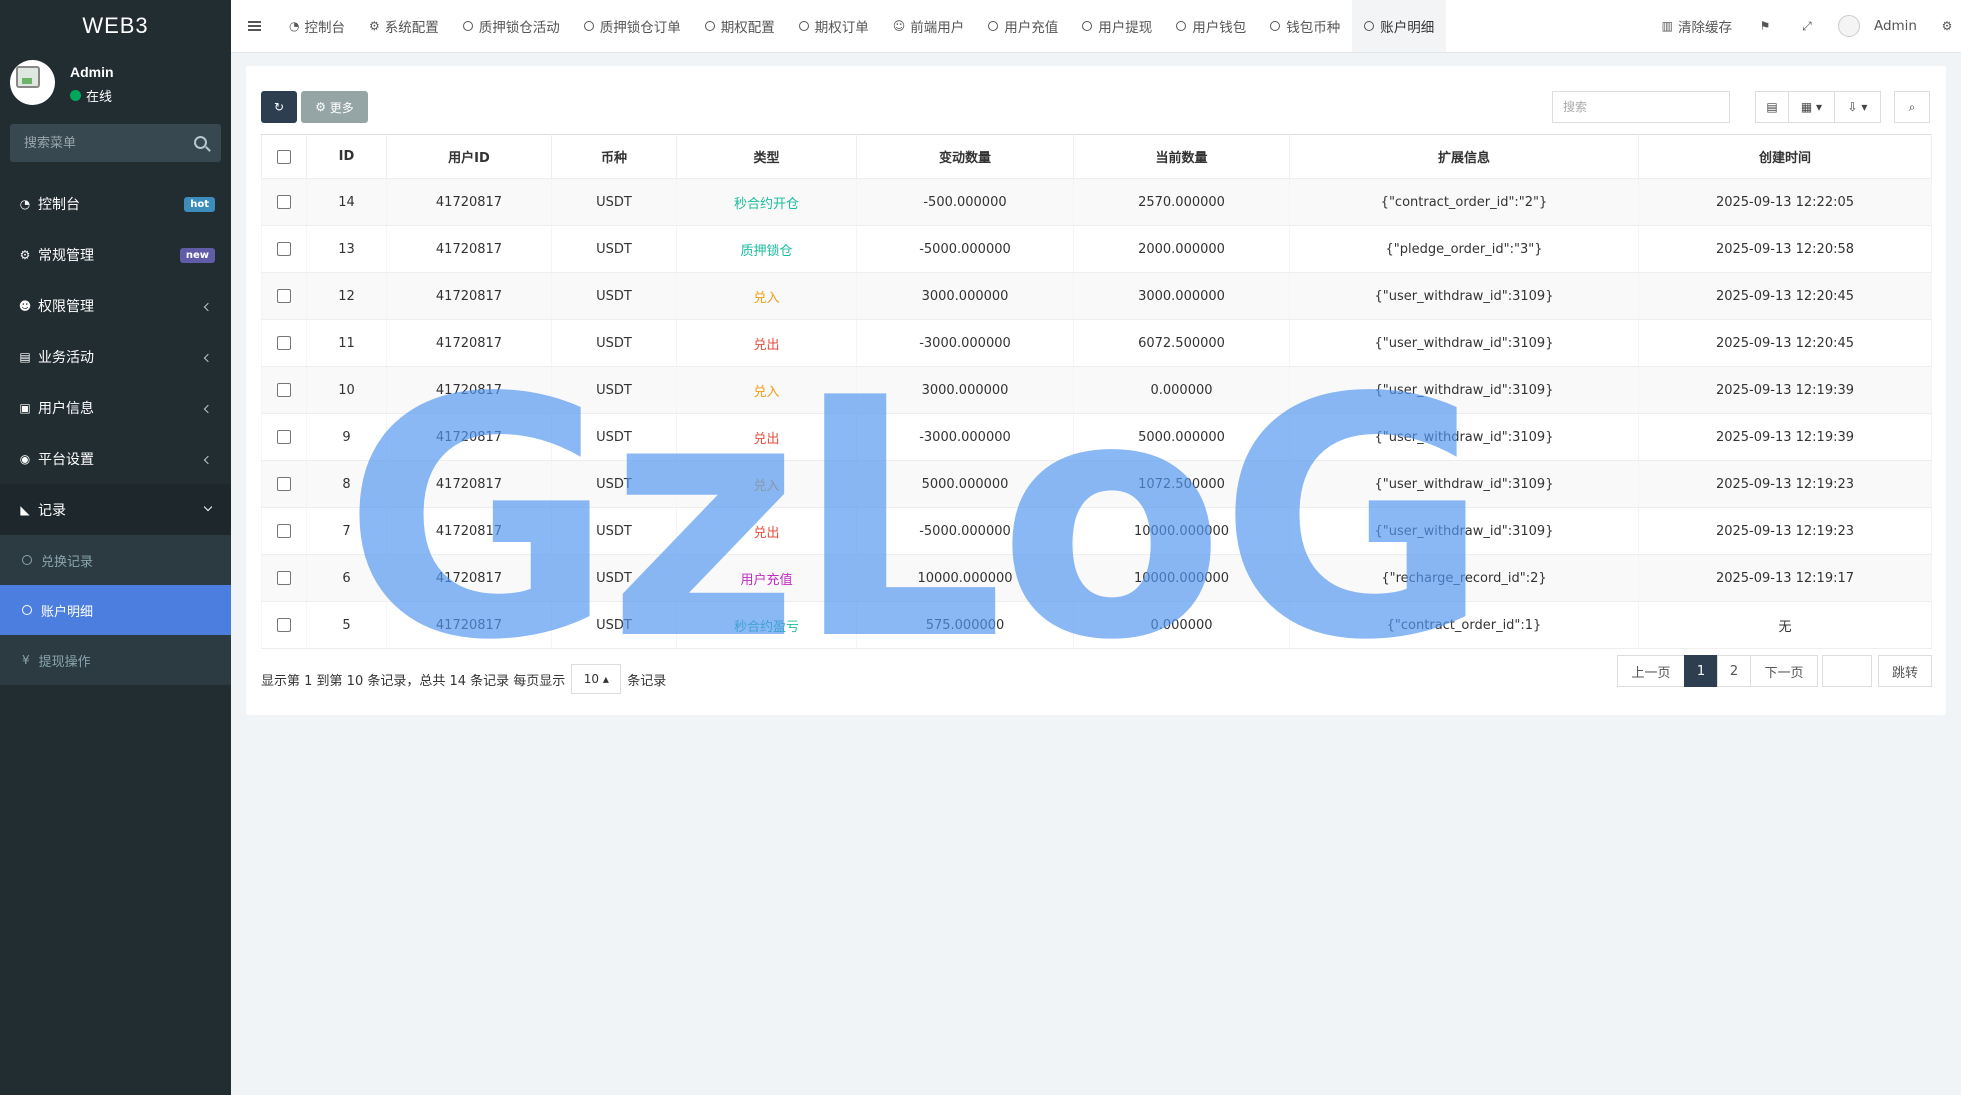 The image size is (1961, 1095). What do you see at coordinates (1464, 156) in the screenshot?
I see `column-header: 扩展信息` at bounding box center [1464, 156].